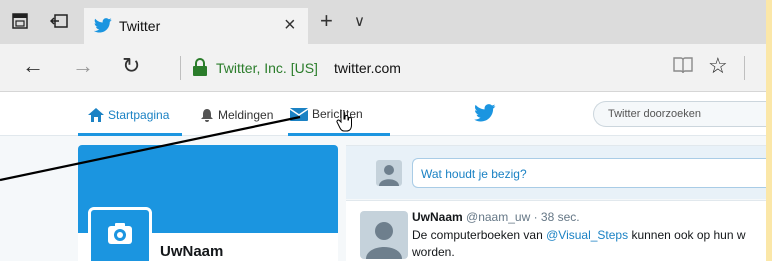 Image resolution: width=772 pixels, height=261 pixels. I want to click on callout-line, so click(150, 148).